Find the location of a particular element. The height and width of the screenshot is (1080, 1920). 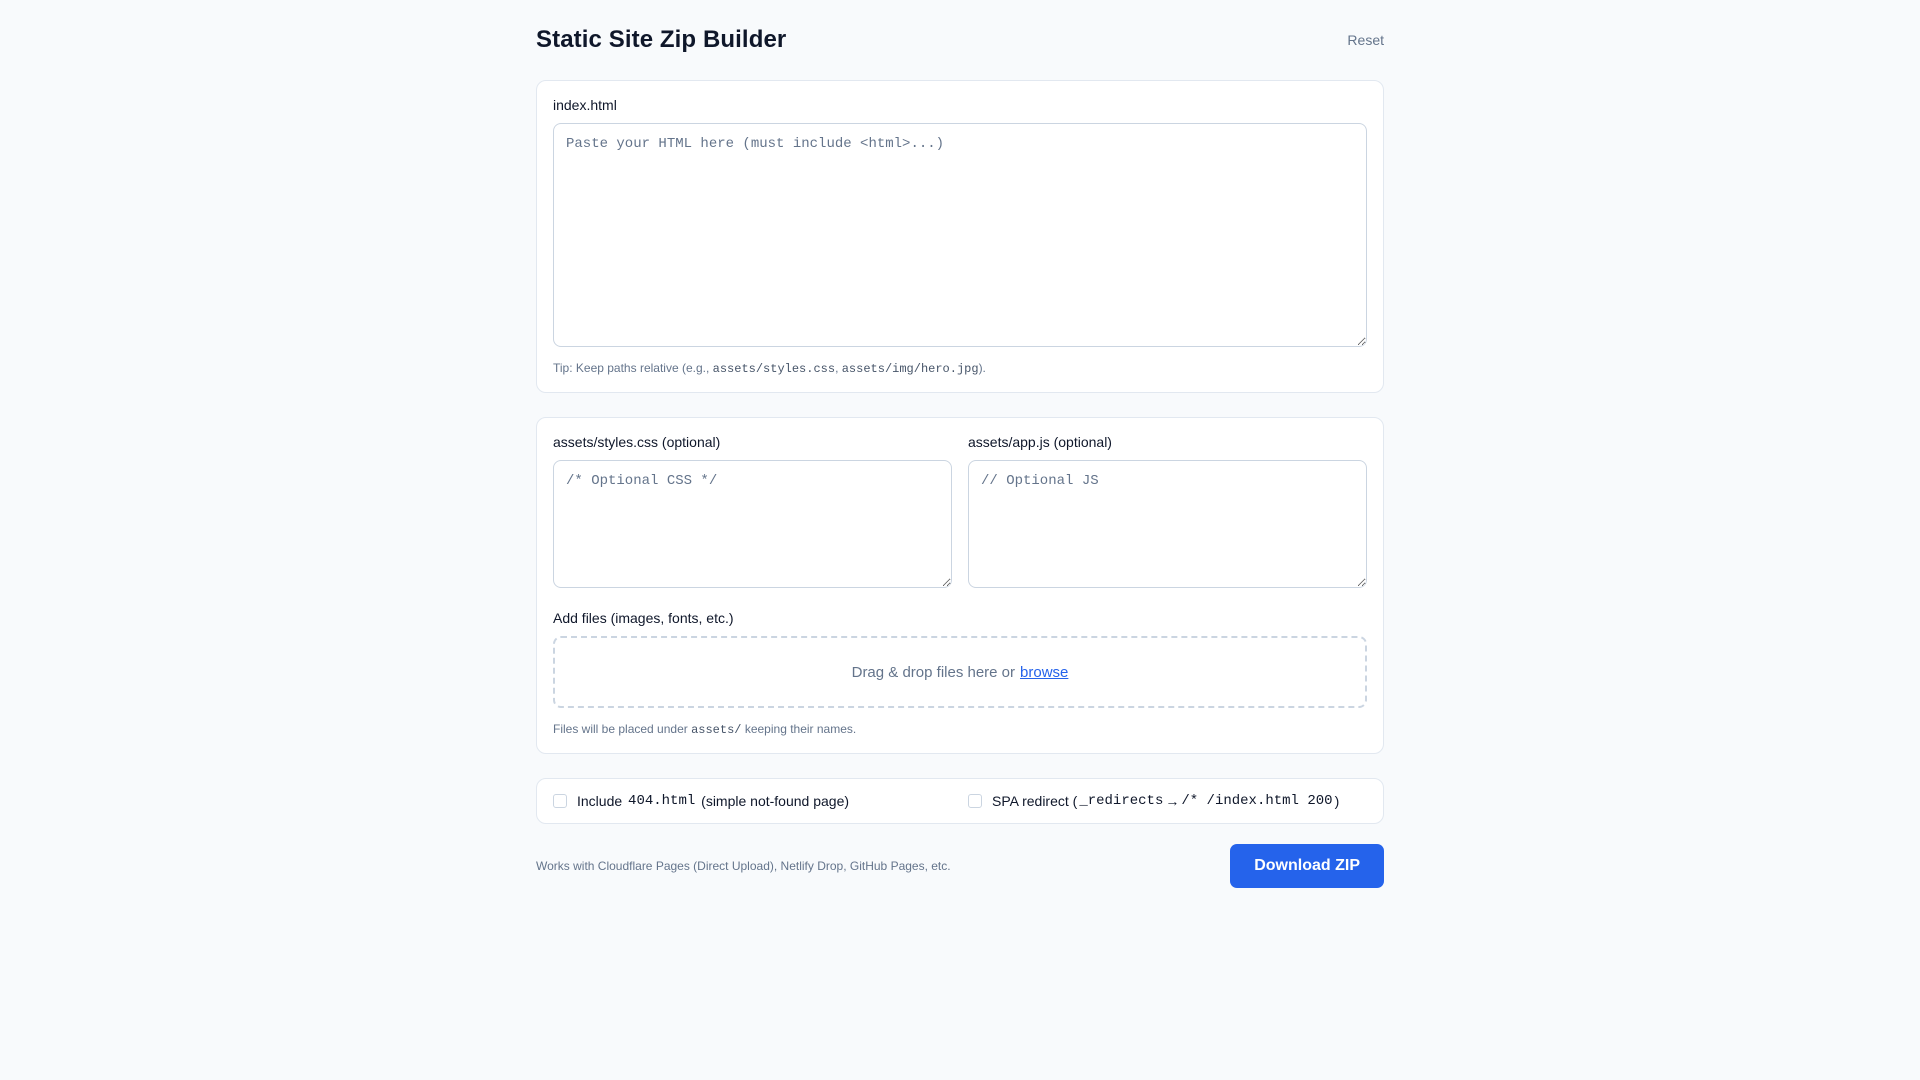

include-404-prefix: Include is located at coordinates (600, 801).